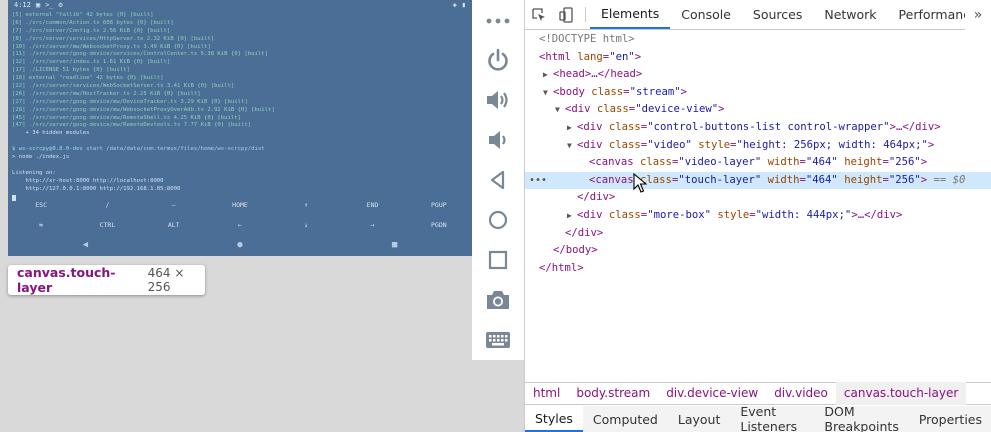 Image resolution: width=991 pixels, height=432 pixels. Describe the element at coordinates (613, 393) in the screenshot. I see `breadcrumb-body: body.stream` at that location.